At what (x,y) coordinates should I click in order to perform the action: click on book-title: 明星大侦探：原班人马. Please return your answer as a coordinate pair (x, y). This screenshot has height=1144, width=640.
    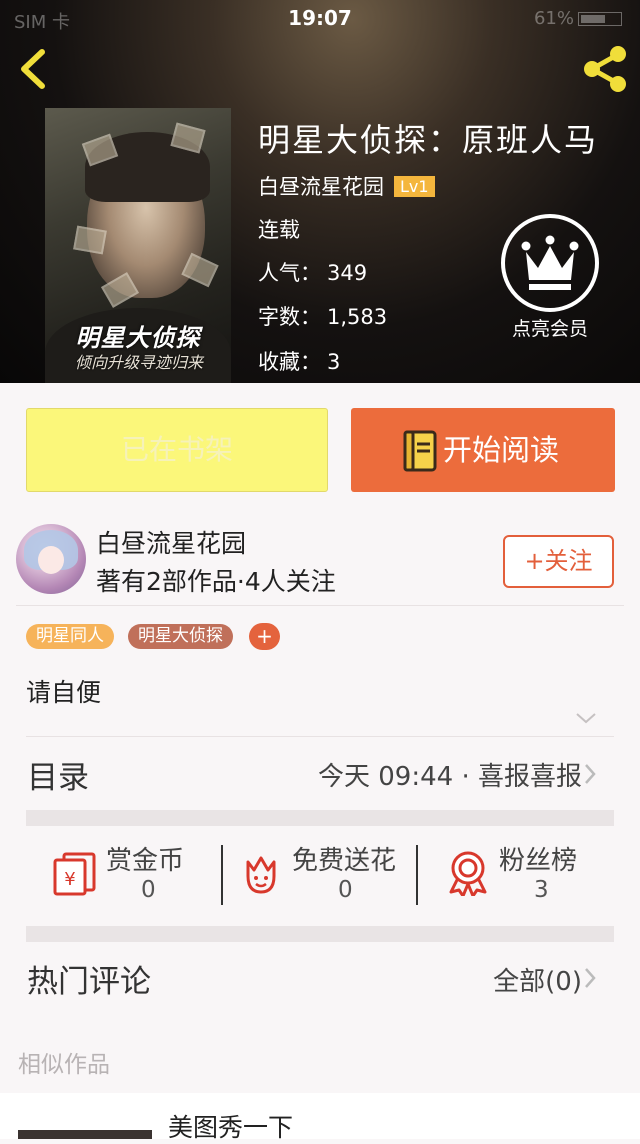
    Looking at the image, I should click on (428, 140).